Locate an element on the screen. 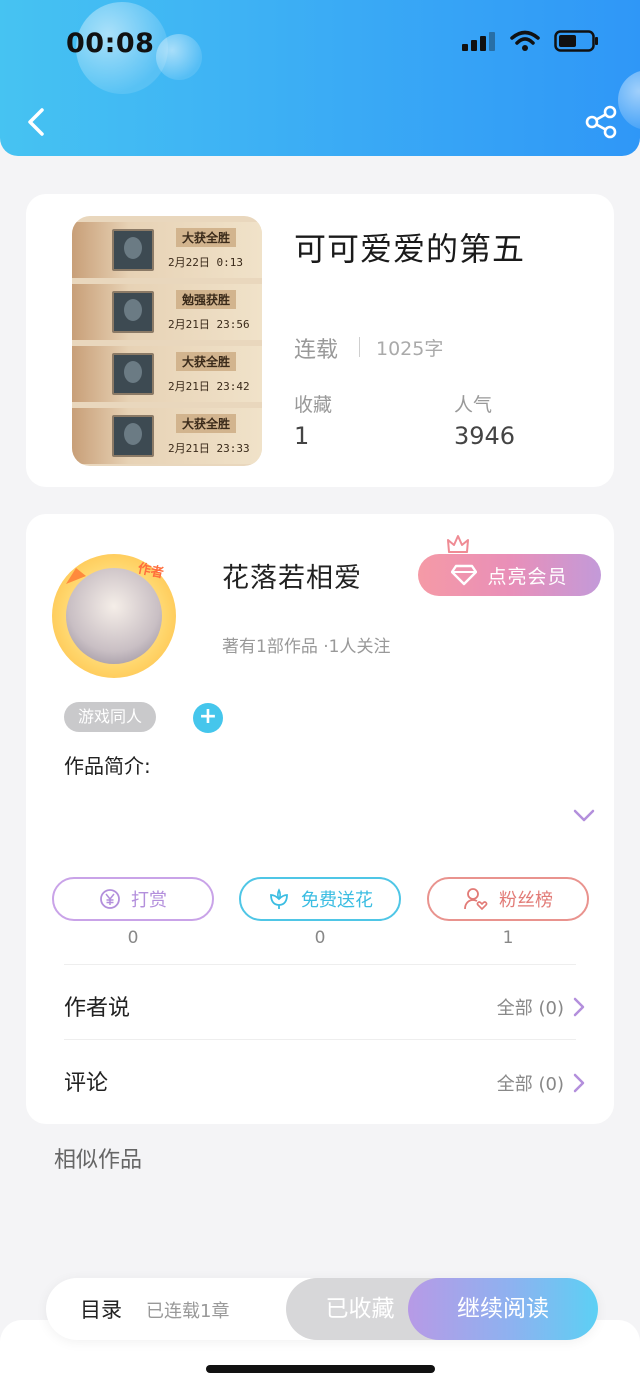  user-heart-icon is located at coordinates (476, 899).